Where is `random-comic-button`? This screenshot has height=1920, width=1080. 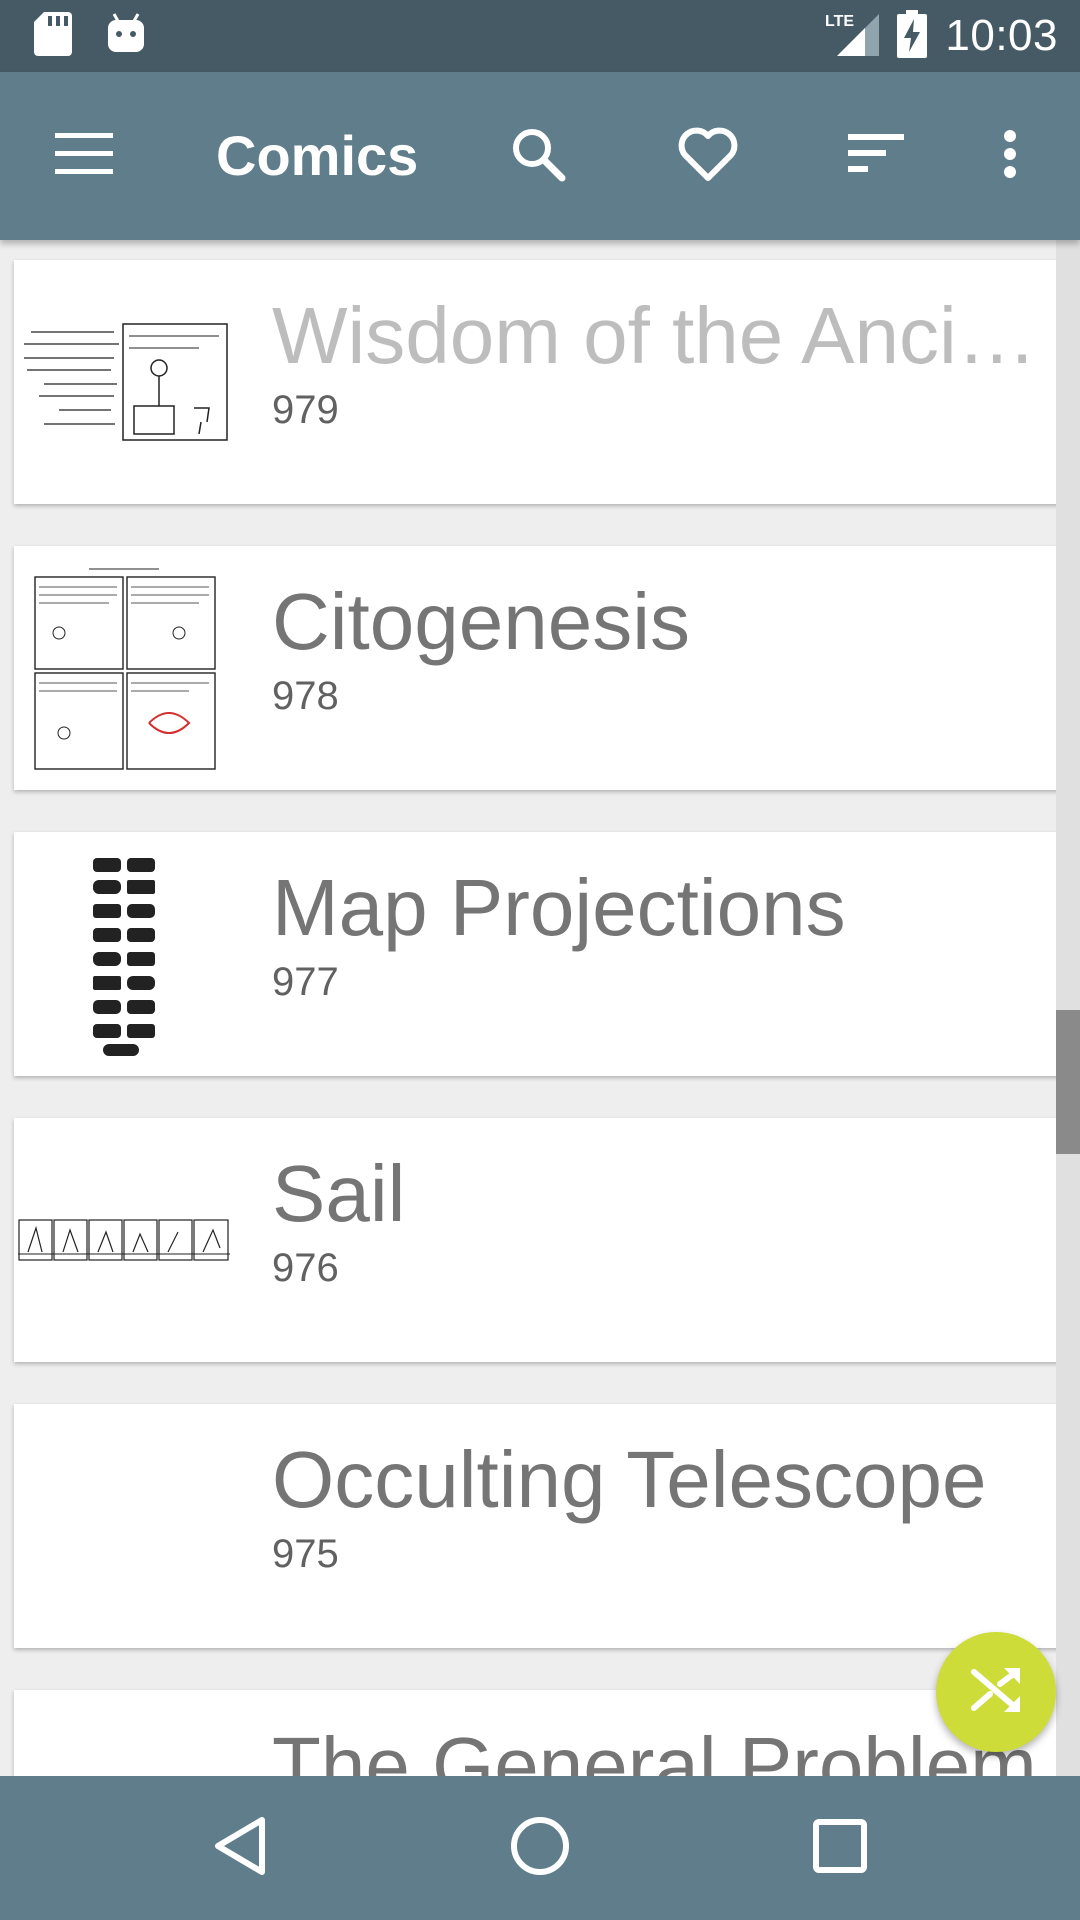 random-comic-button is located at coordinates (996, 1692).